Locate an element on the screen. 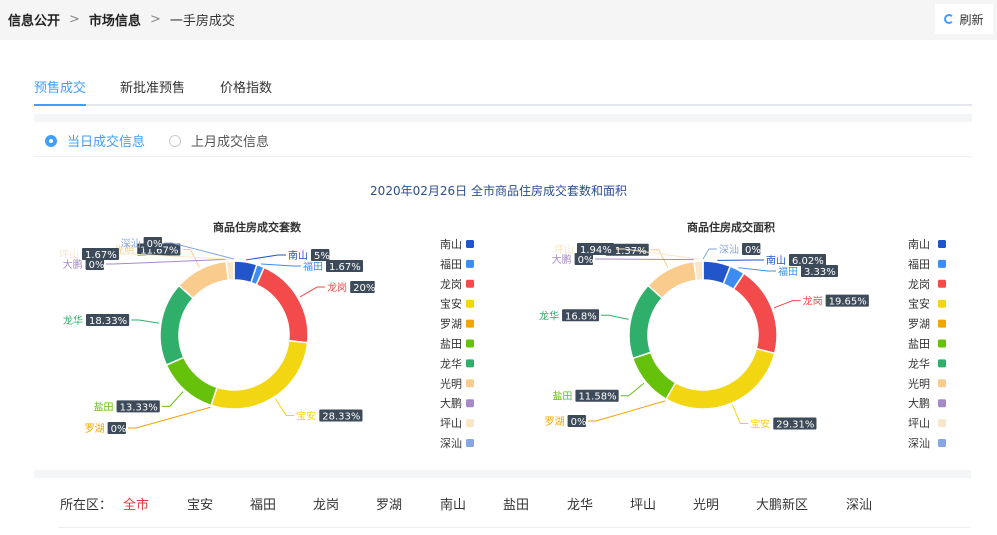 The width and height of the screenshot is (997, 535). area-legend-swatch-futian is located at coordinates (942, 263).